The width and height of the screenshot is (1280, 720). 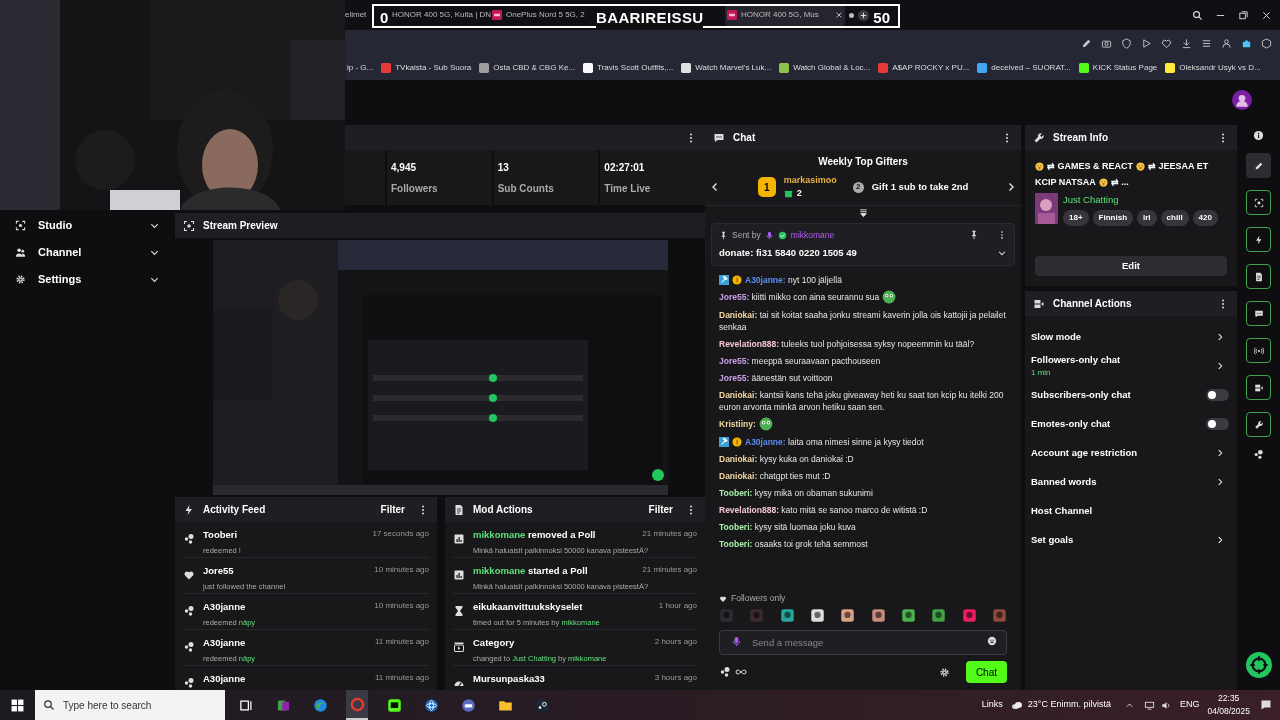 I want to click on chat-message: Kristiiny:, so click(x=737, y=424).